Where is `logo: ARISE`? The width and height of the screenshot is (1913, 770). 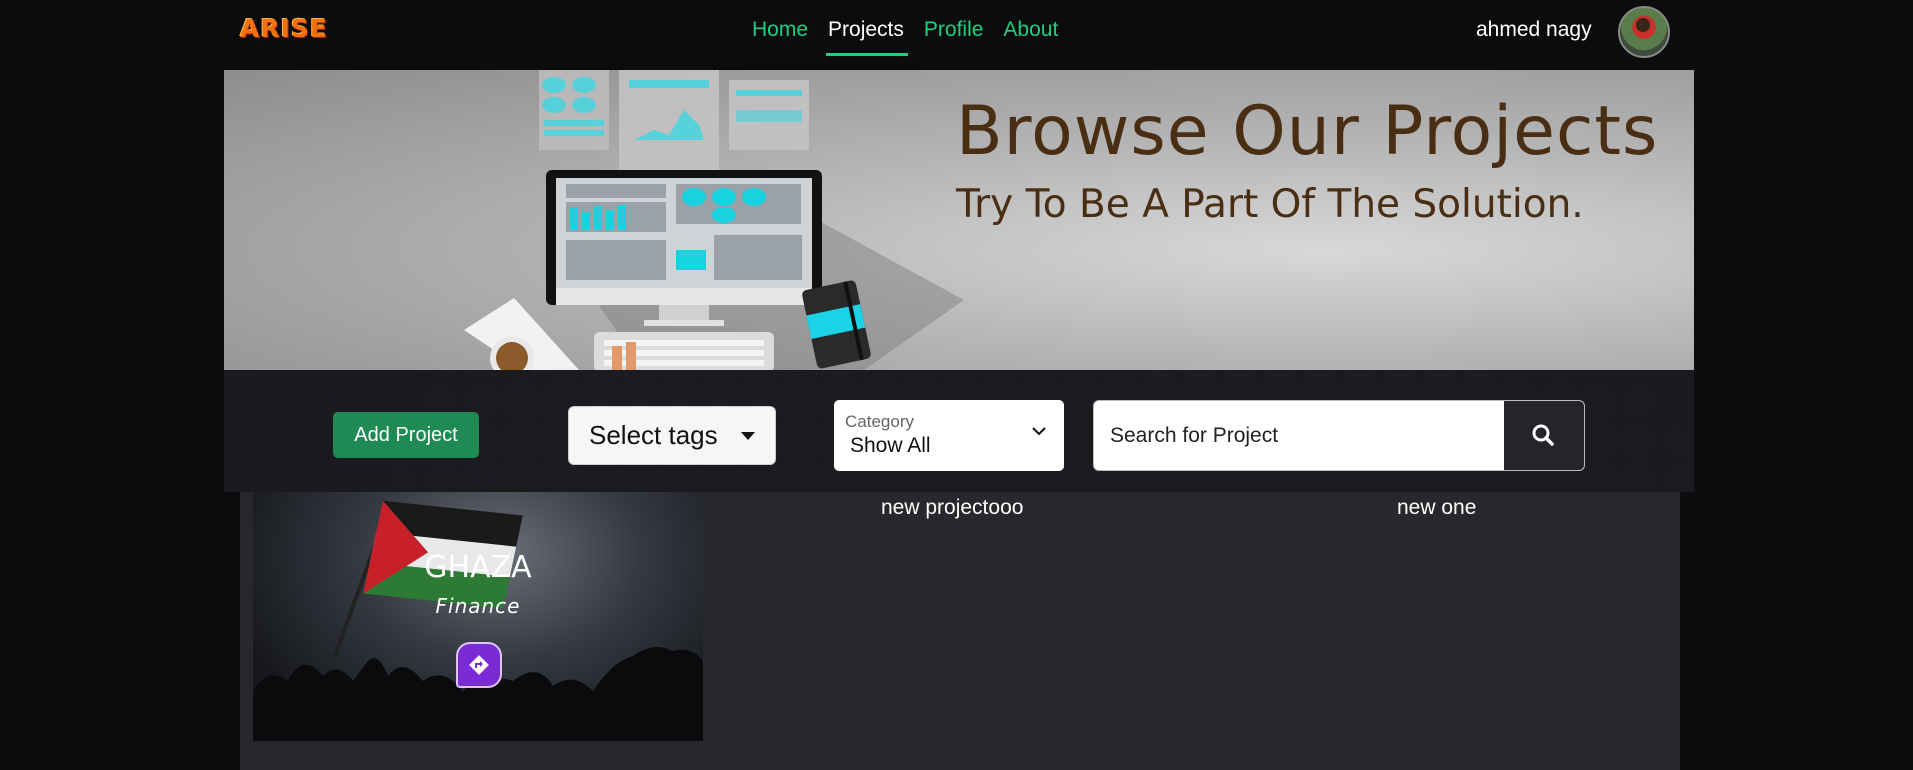
logo: ARISE is located at coordinates (284, 28).